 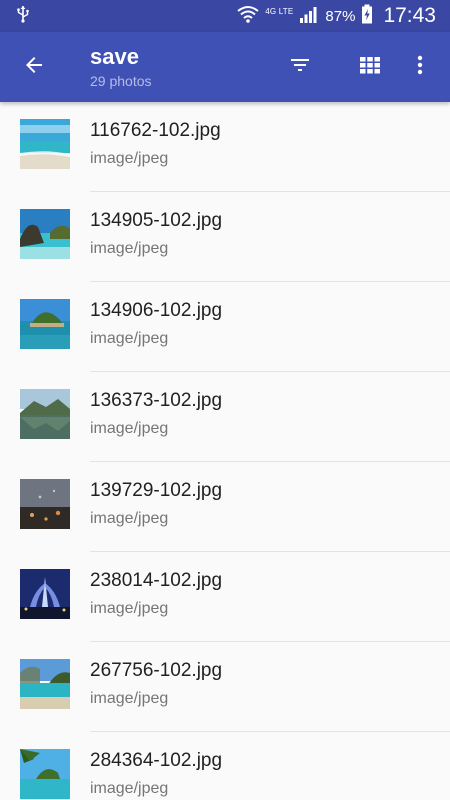 What do you see at coordinates (309, 16) in the screenshot?
I see `signal-icon` at bounding box center [309, 16].